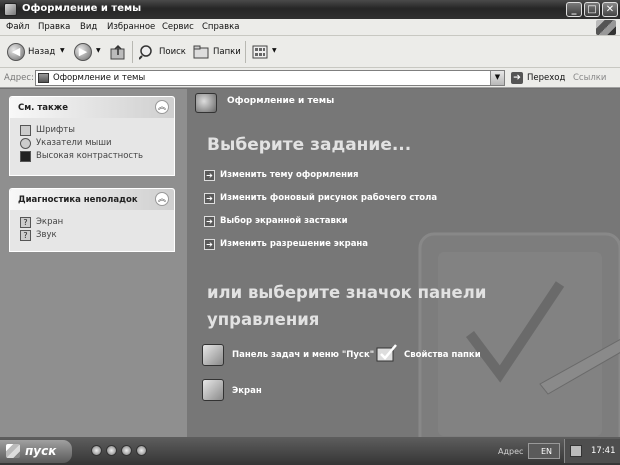 This screenshot has width=620, height=465. Describe the element at coordinates (517, 78) in the screenshot. I see `go-arrow-icon: ➔` at that location.